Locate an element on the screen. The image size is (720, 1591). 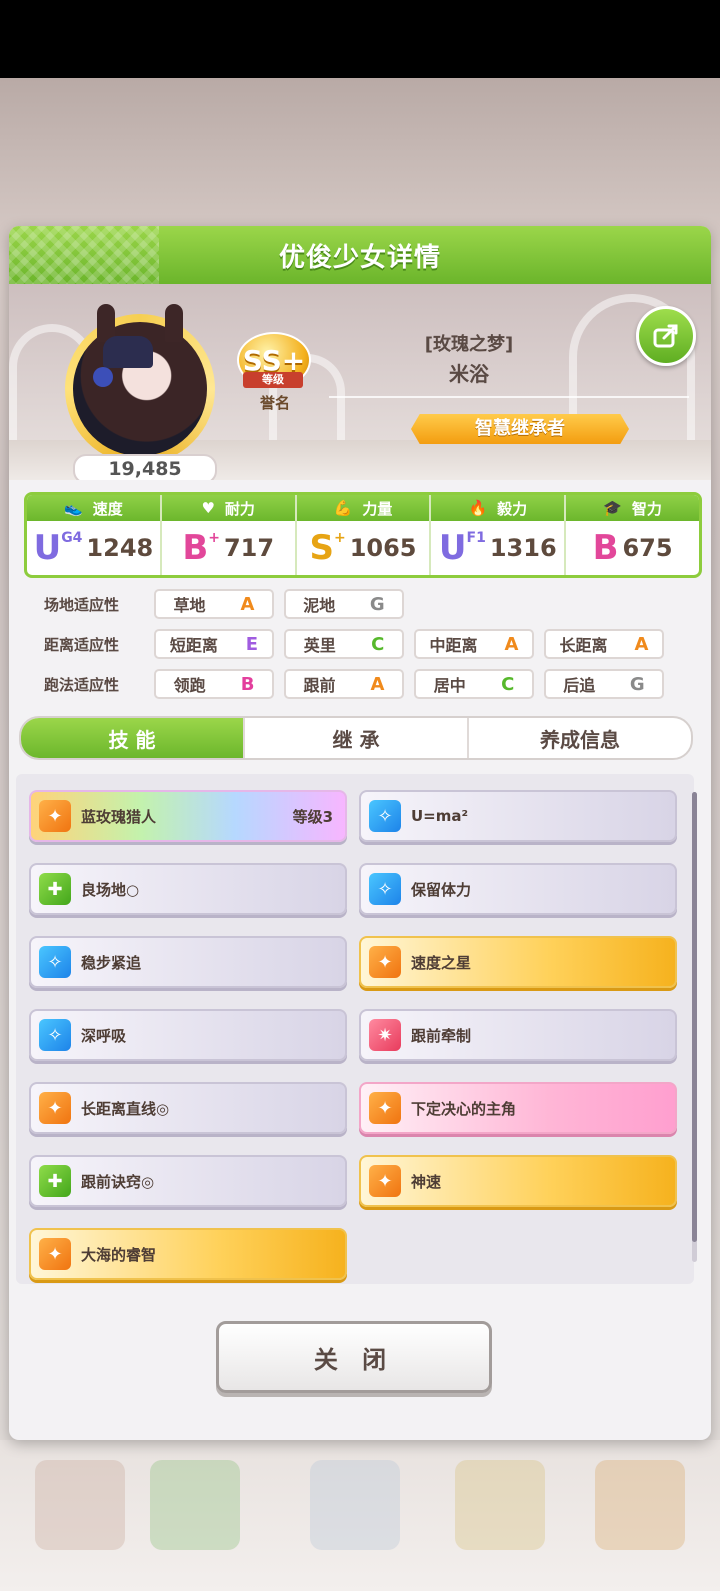
aptitude-grade: B is located at coordinates (247, 684).